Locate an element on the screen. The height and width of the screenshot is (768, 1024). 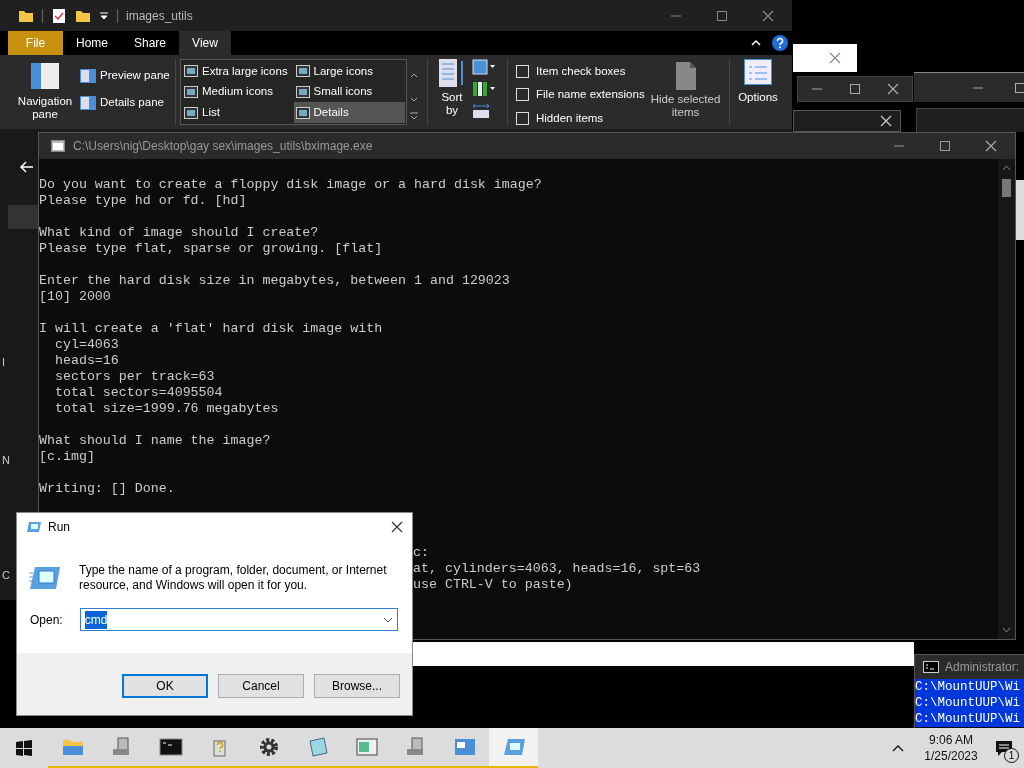
console-line: total sectors=4095504 is located at coordinates (138, 393).